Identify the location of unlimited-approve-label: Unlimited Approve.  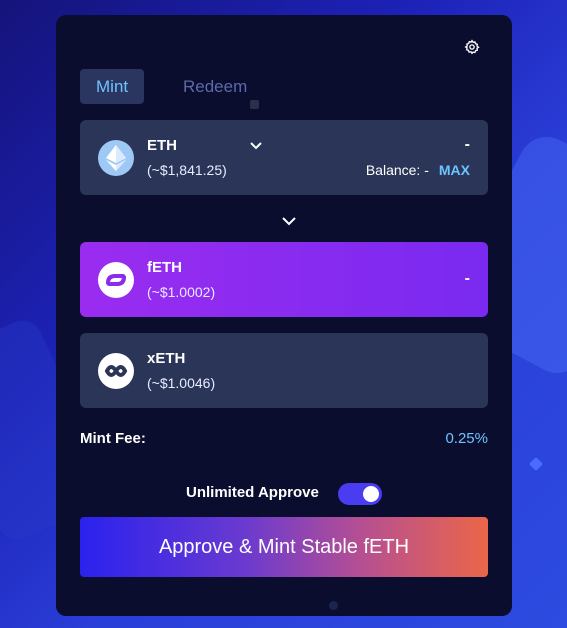
(252, 492).